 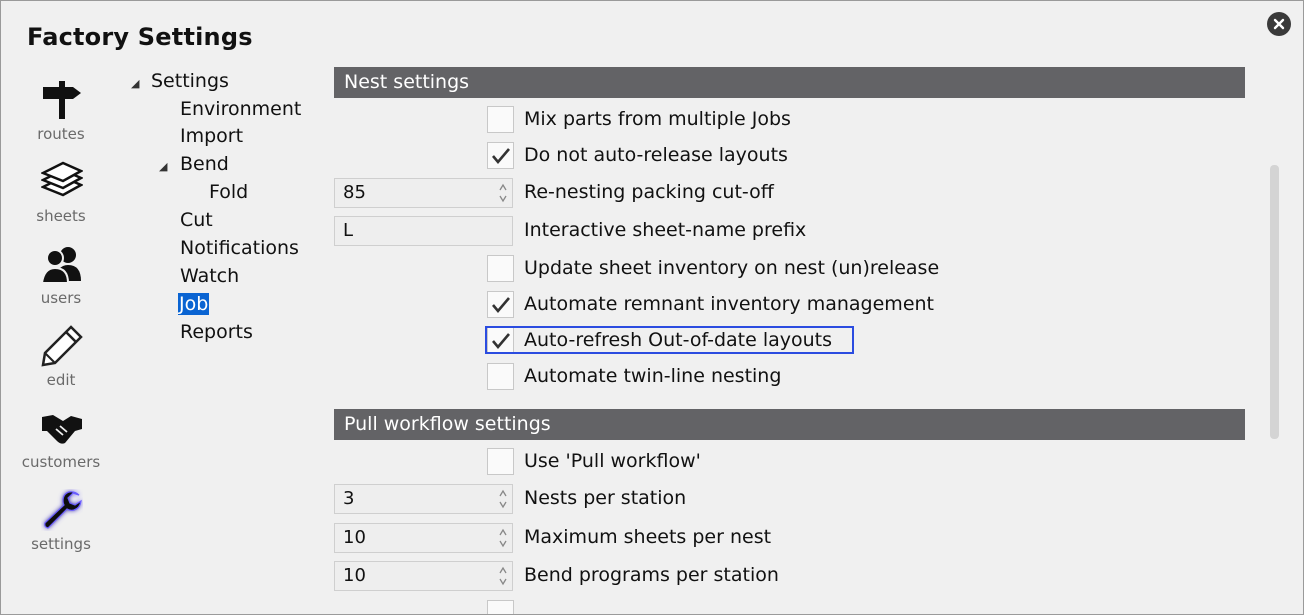 I want to click on nav-settings: settings, so click(x=61, y=529).